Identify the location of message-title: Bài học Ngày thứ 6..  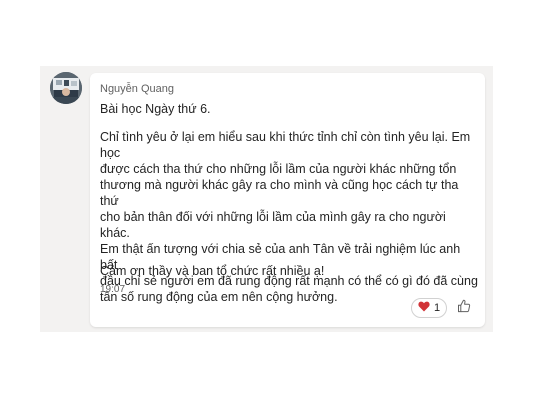
(155, 109).